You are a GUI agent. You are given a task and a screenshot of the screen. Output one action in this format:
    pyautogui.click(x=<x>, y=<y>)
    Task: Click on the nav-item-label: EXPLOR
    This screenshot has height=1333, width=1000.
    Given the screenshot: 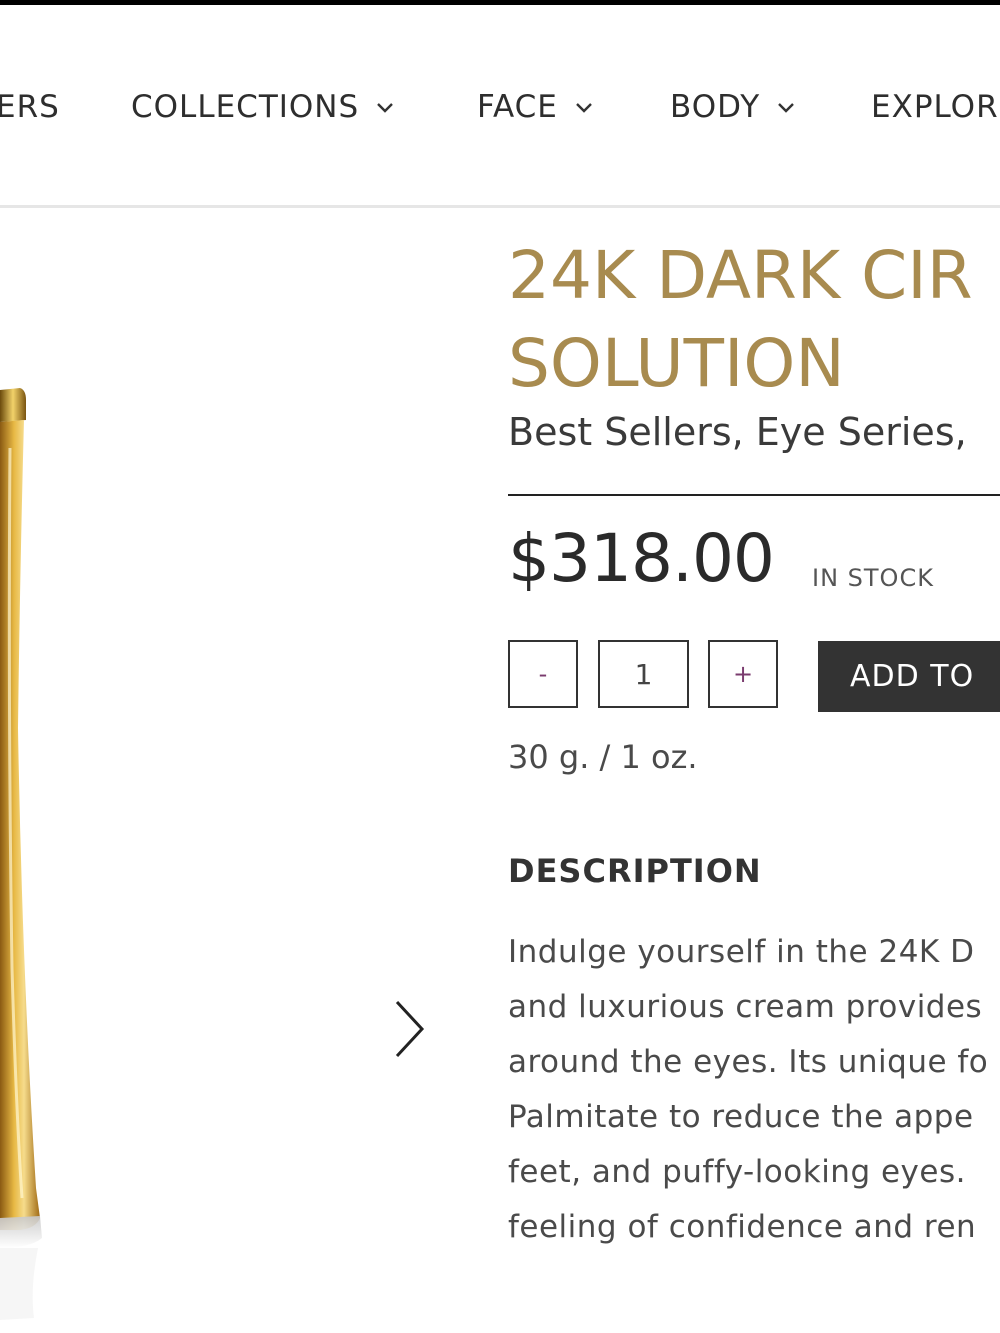 What is the action you would take?
    pyautogui.click(x=935, y=107)
    